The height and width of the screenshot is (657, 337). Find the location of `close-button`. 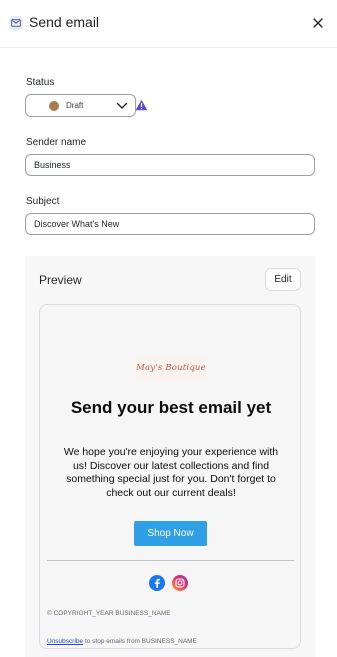

close-button is located at coordinates (318, 23).